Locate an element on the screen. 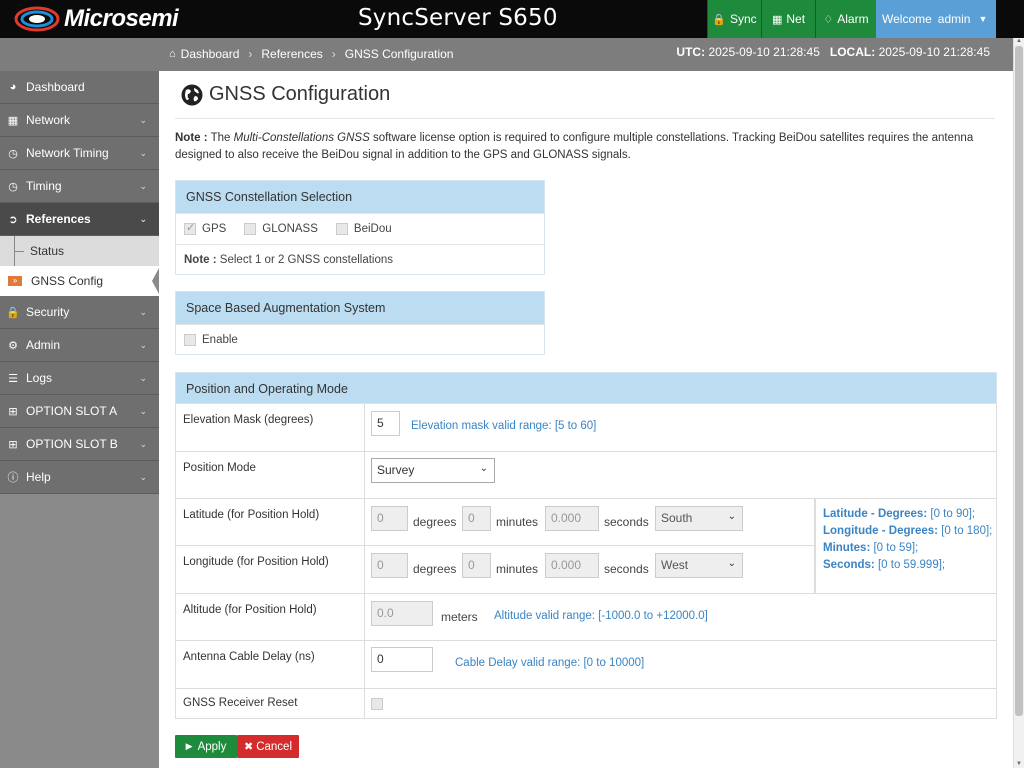 This screenshot has width=1024, height=768. references-submenu: Status » GNSS Config is located at coordinates (79, 266).